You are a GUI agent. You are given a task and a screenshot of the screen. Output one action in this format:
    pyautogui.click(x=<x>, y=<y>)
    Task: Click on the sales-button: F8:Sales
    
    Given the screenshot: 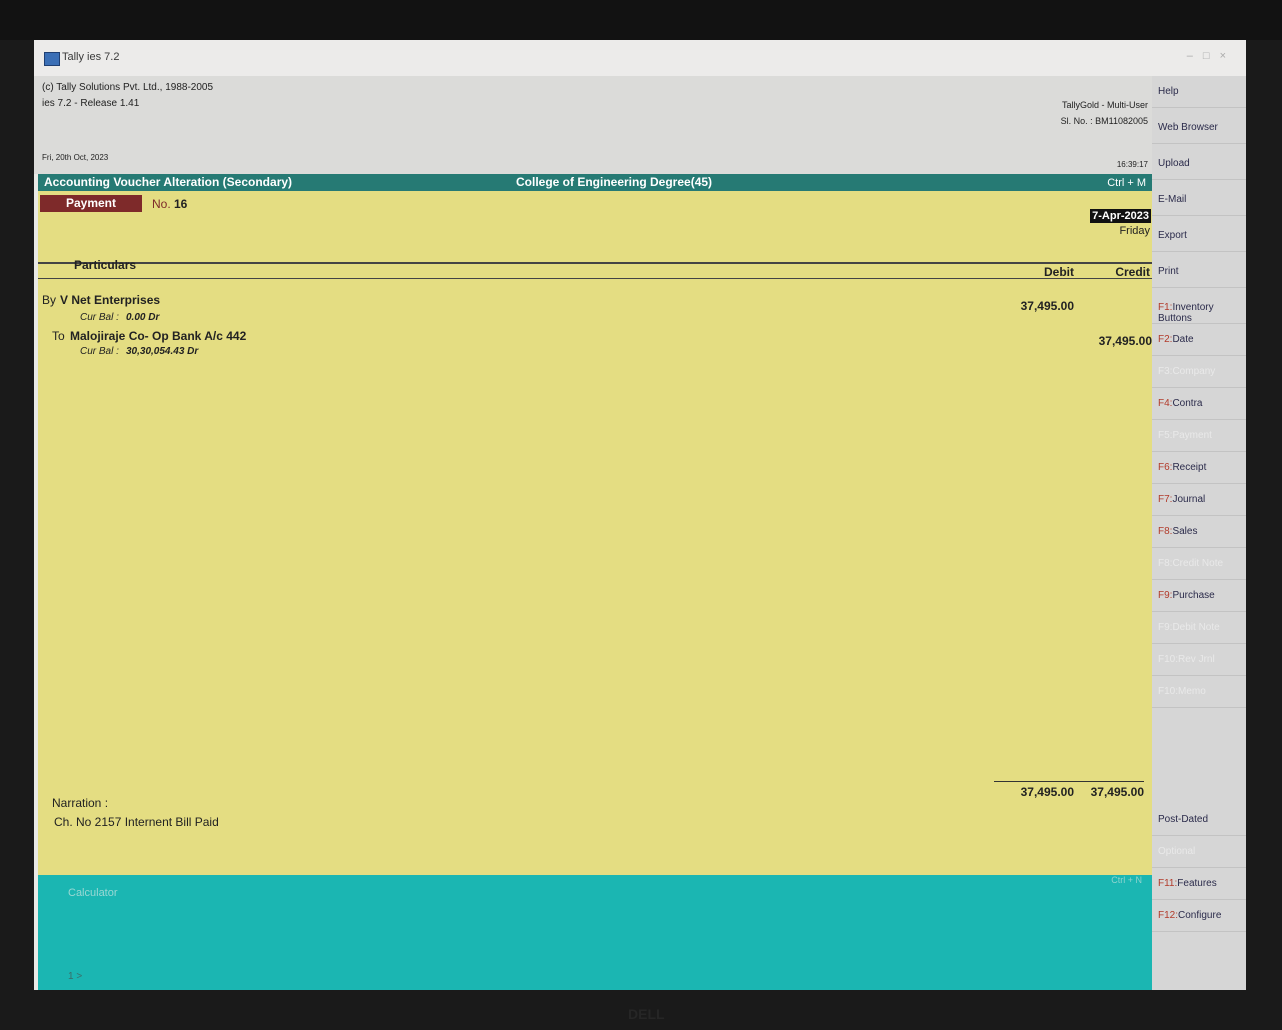 What is the action you would take?
    pyautogui.click(x=1199, y=532)
    